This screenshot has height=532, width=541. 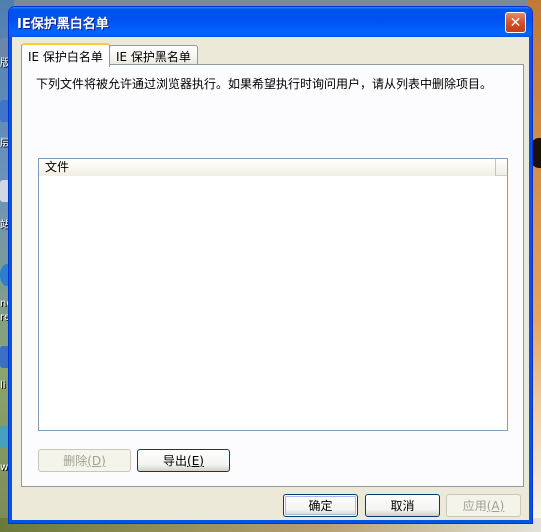 I want to click on apply-button-accel: (A), so click(x=495, y=505).